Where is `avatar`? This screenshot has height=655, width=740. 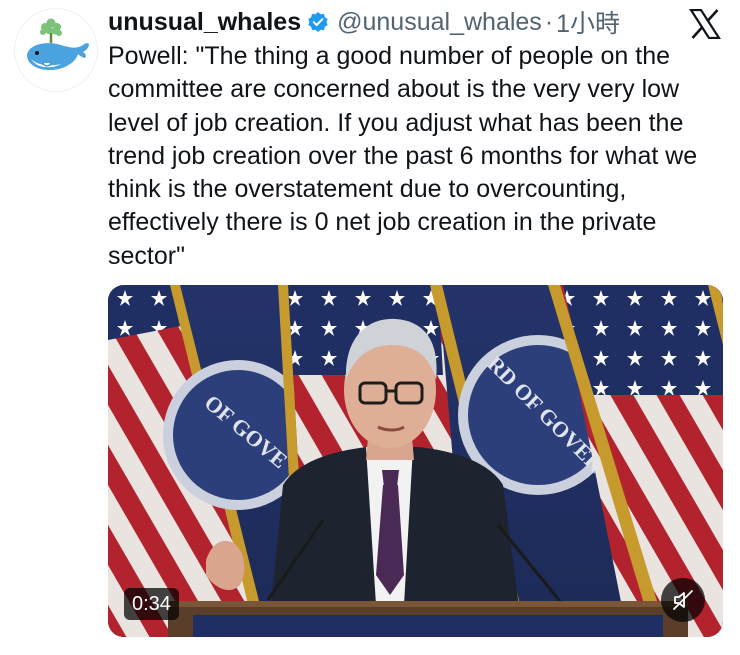 avatar is located at coordinates (56, 50).